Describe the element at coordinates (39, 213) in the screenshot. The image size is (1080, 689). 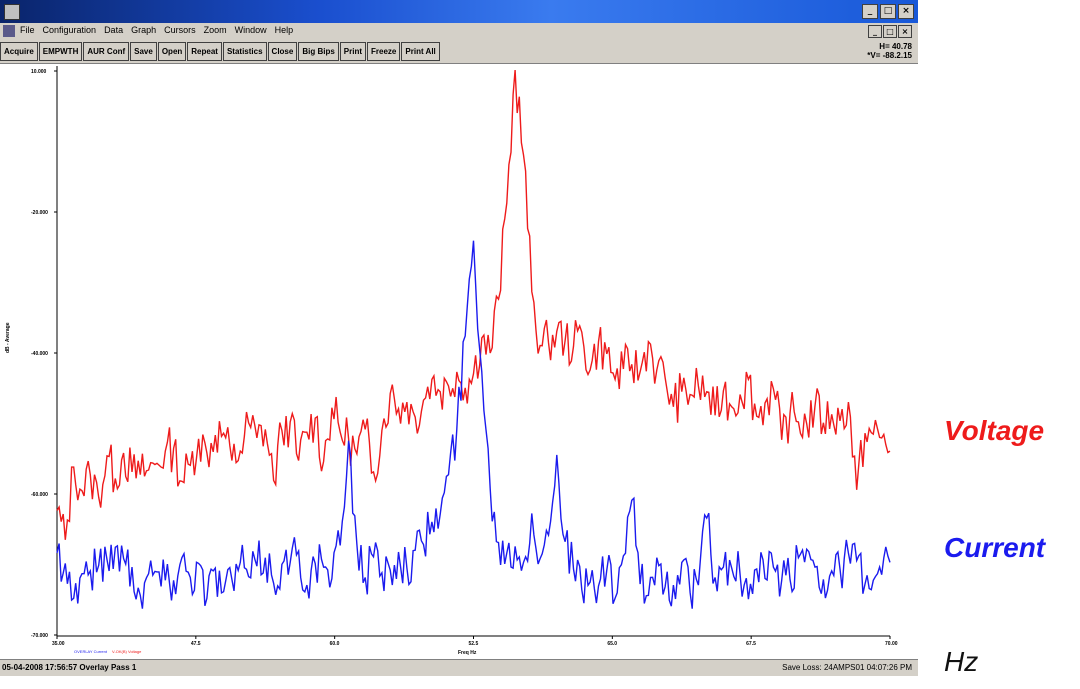
I see `y-tick-label: -20.000` at that location.